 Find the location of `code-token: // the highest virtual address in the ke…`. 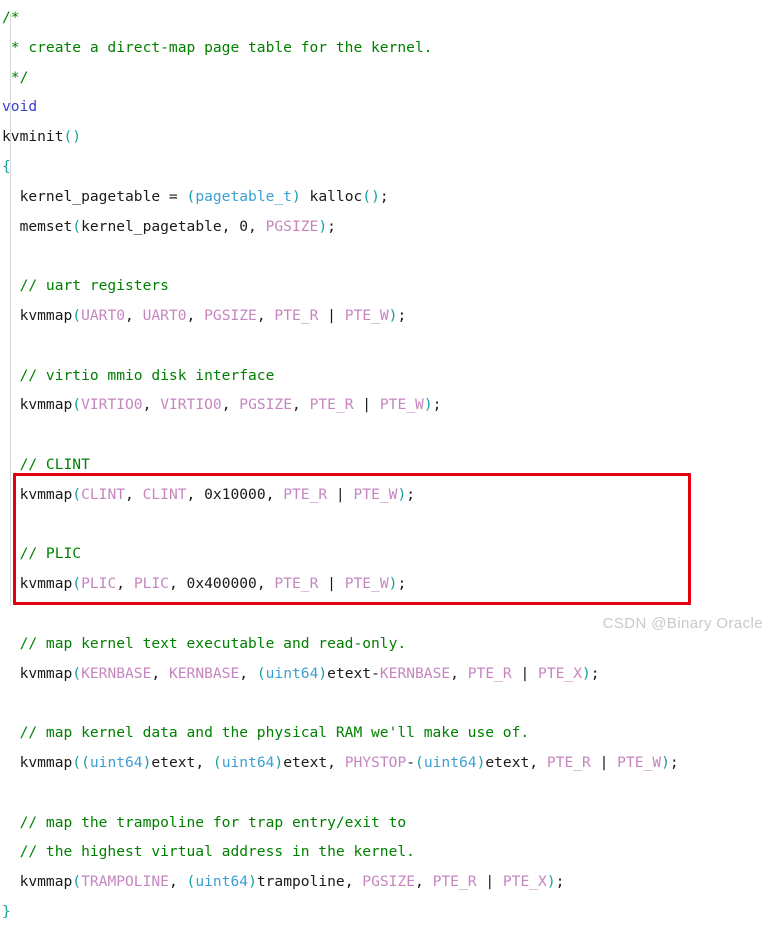

code-token: // the highest virtual address in the ke… is located at coordinates (208, 852).